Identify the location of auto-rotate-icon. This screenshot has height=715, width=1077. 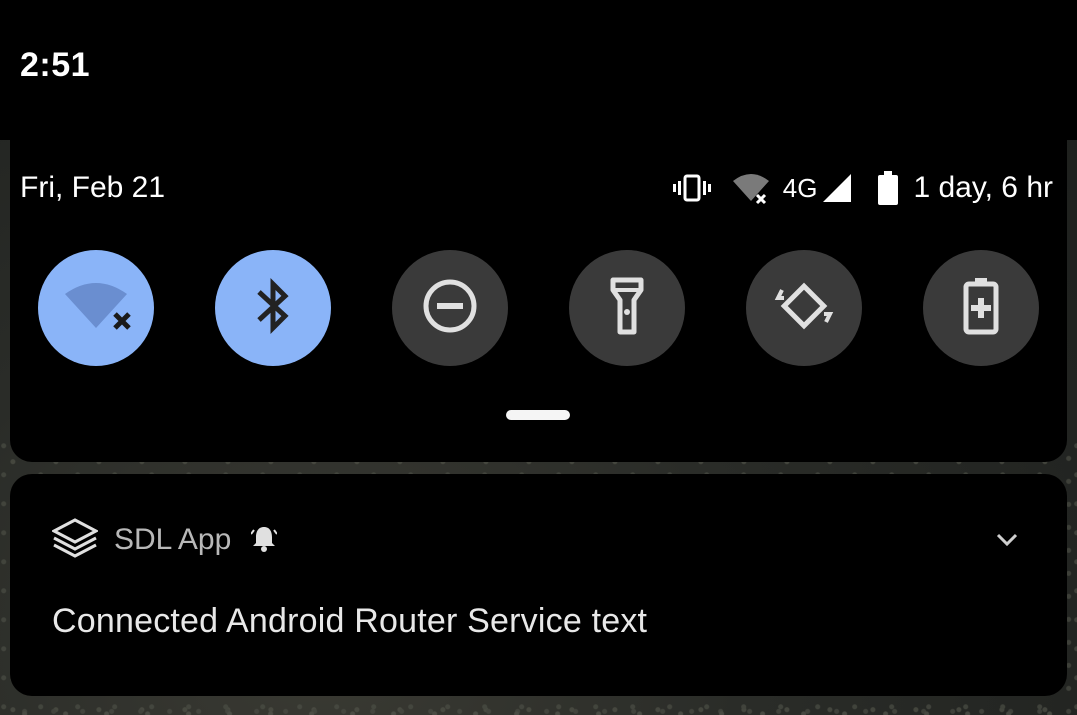
(804, 308).